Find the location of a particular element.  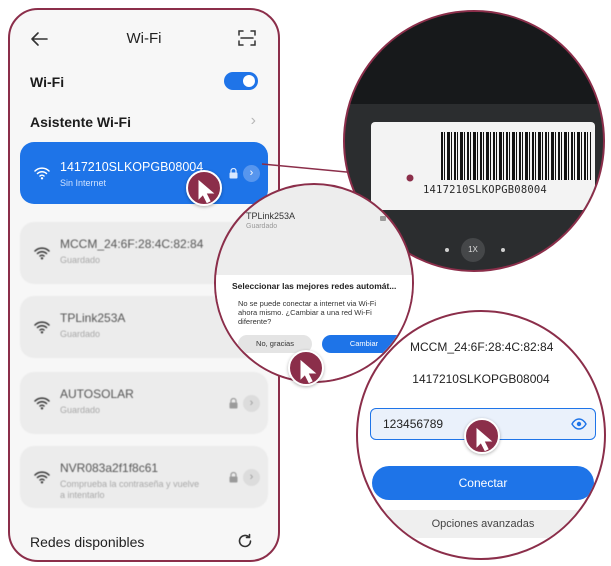

network-ssid: 1417210SLKOPGB08004 is located at coordinates (481, 379).